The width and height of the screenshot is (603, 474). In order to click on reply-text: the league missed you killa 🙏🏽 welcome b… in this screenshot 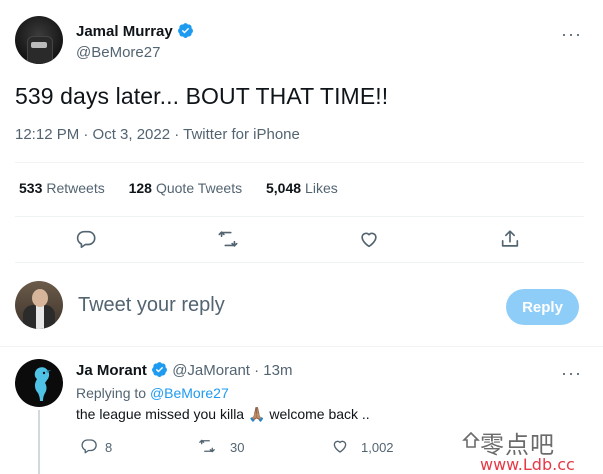, I will do `click(223, 414)`.